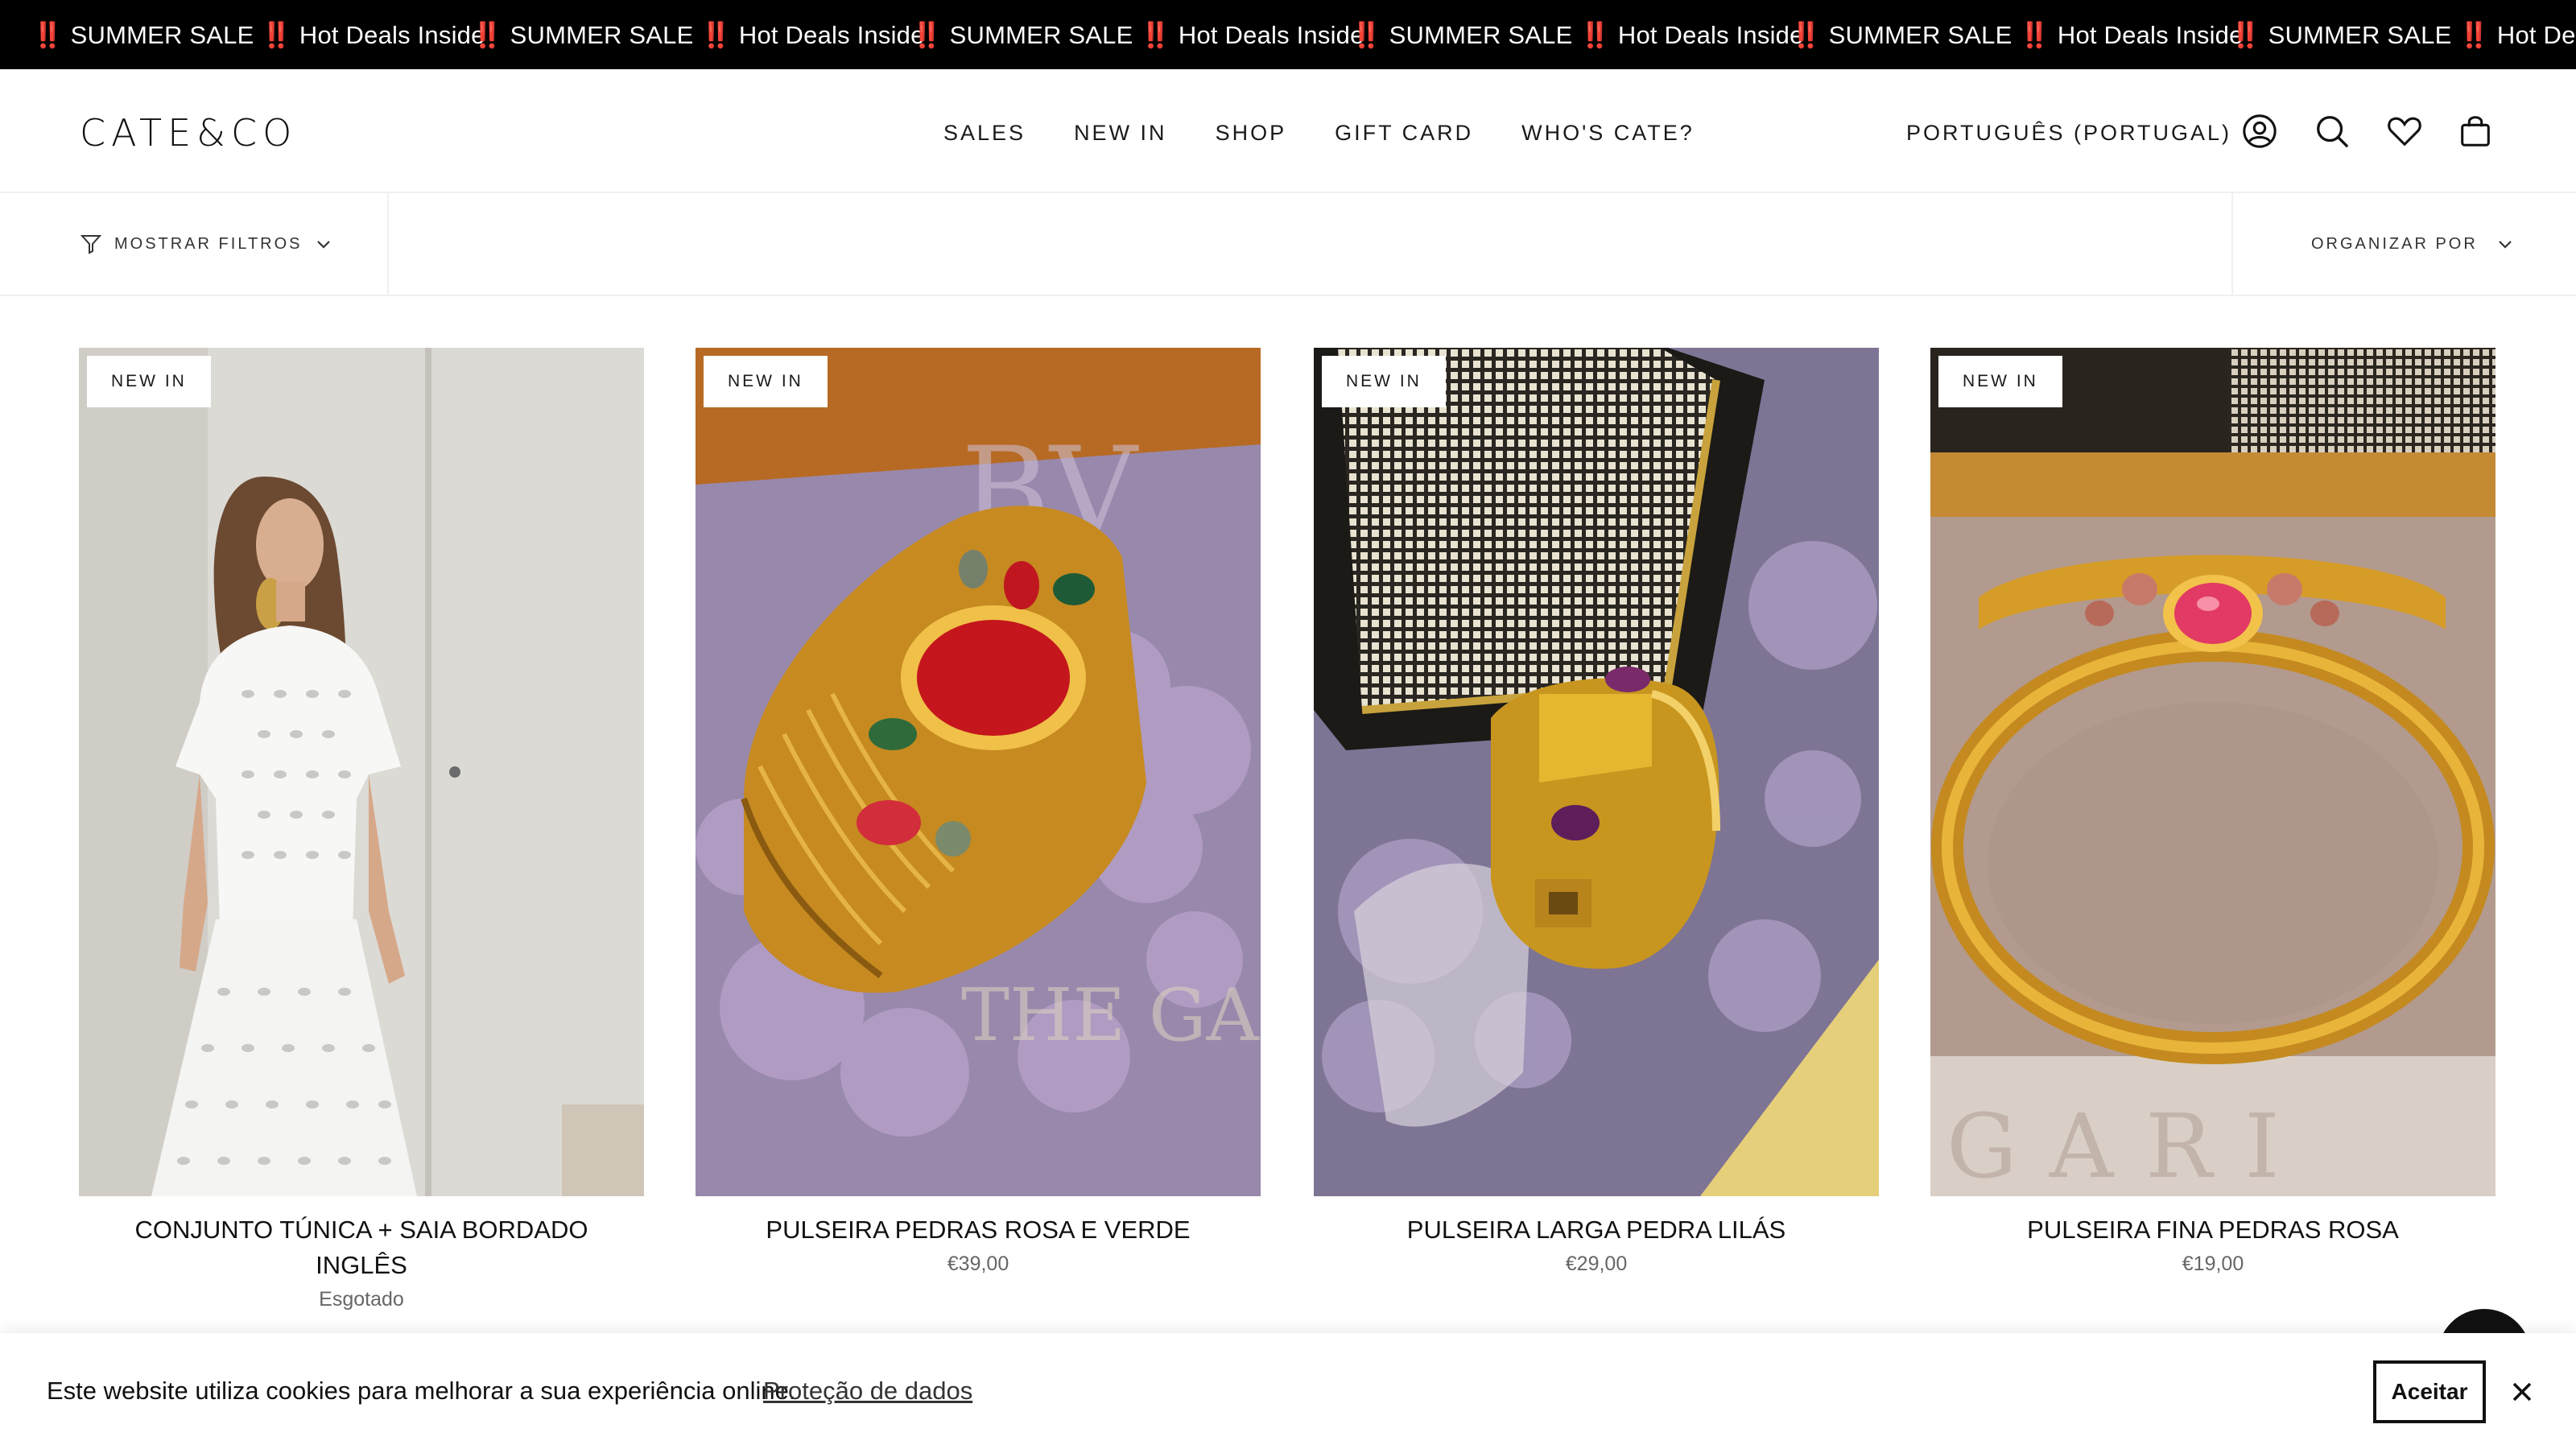 The height and width of the screenshot is (1449, 2576). Describe the element at coordinates (361, 1247) in the screenshot. I see `product-title: CONJUNTO TÚNICA + SAIA BORDADO INGLÊS` at that location.